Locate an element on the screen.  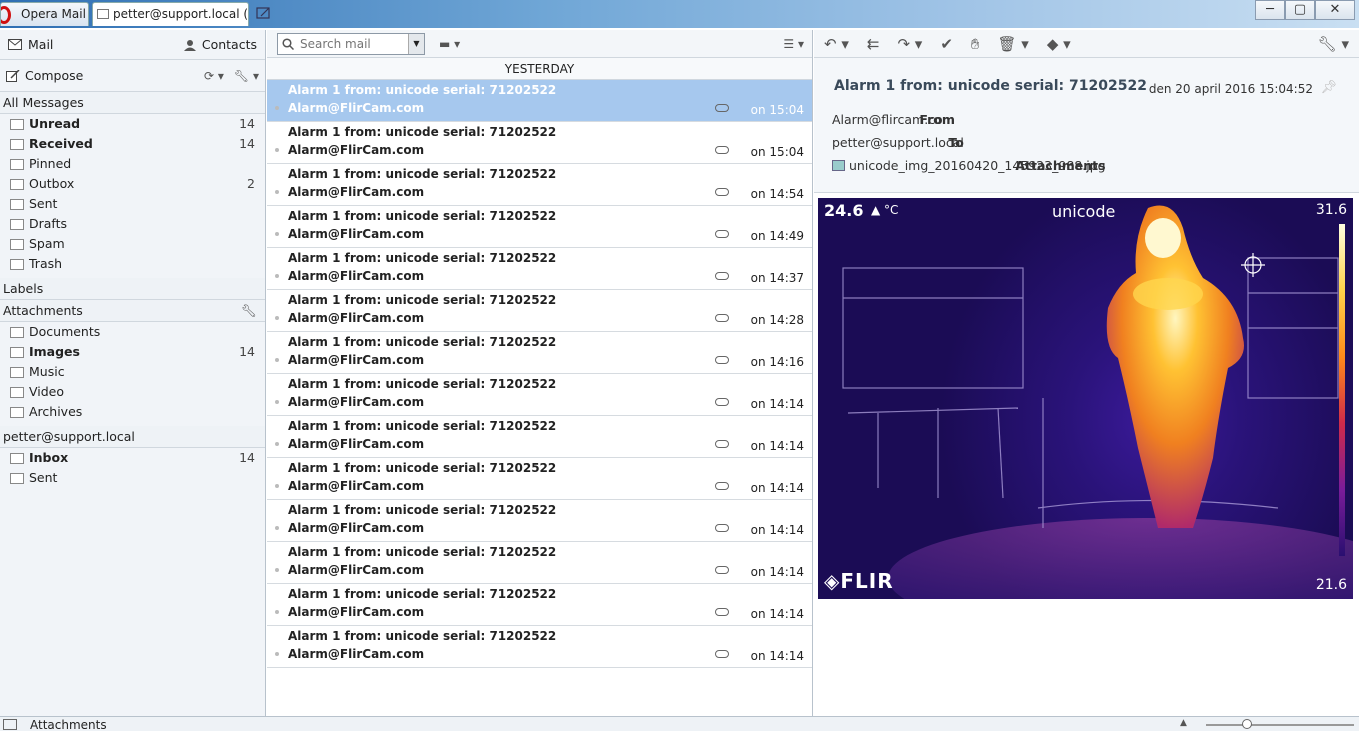
sync-icon: ⟳ ▾ is located at coordinates (214, 76).